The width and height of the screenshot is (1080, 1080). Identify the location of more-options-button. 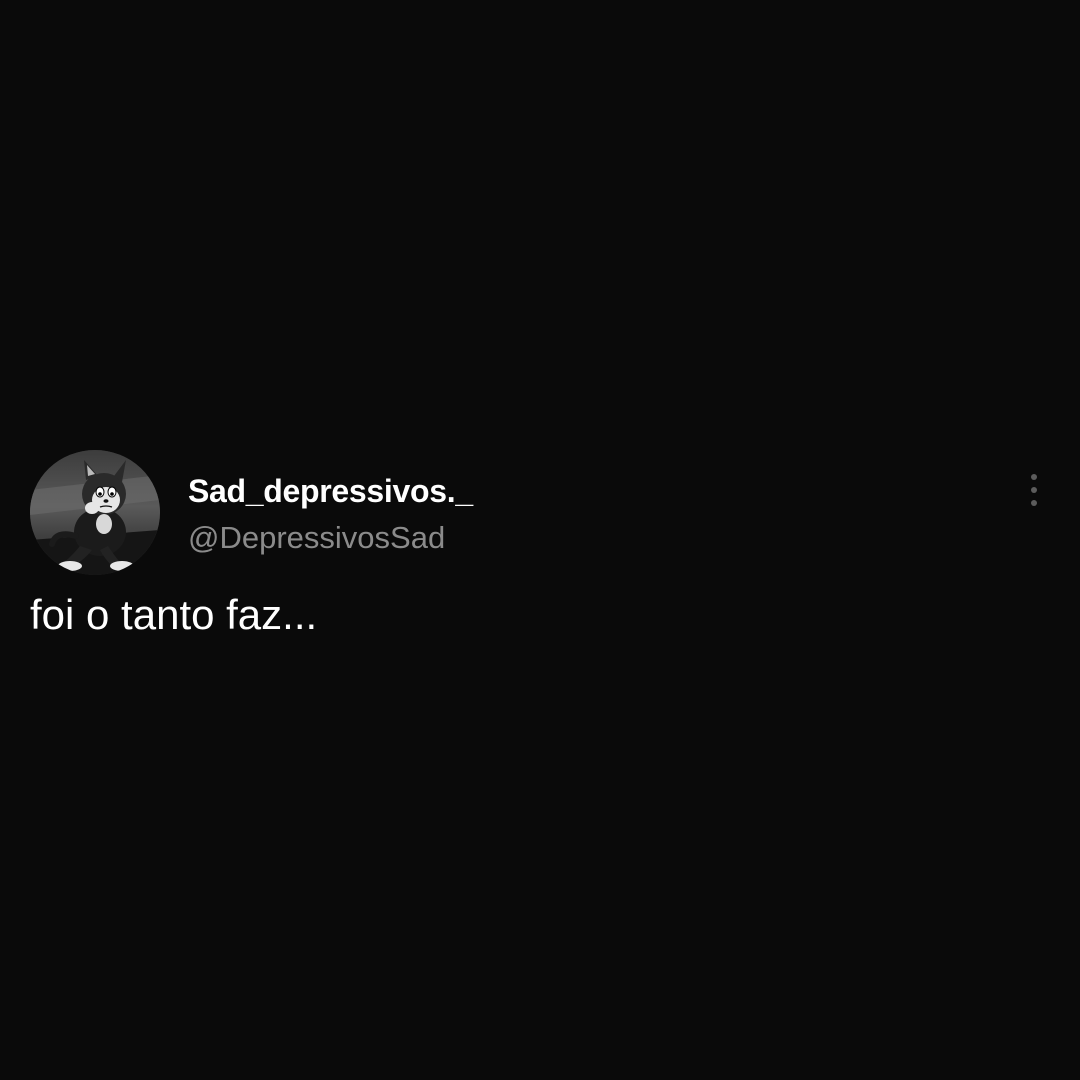
(1034, 490).